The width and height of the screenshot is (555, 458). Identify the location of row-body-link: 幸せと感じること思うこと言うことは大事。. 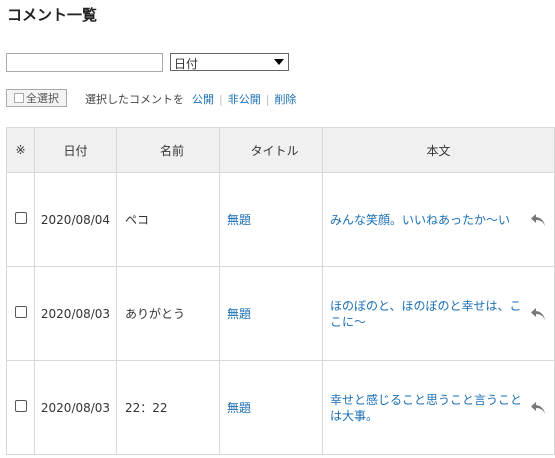
(428, 408).